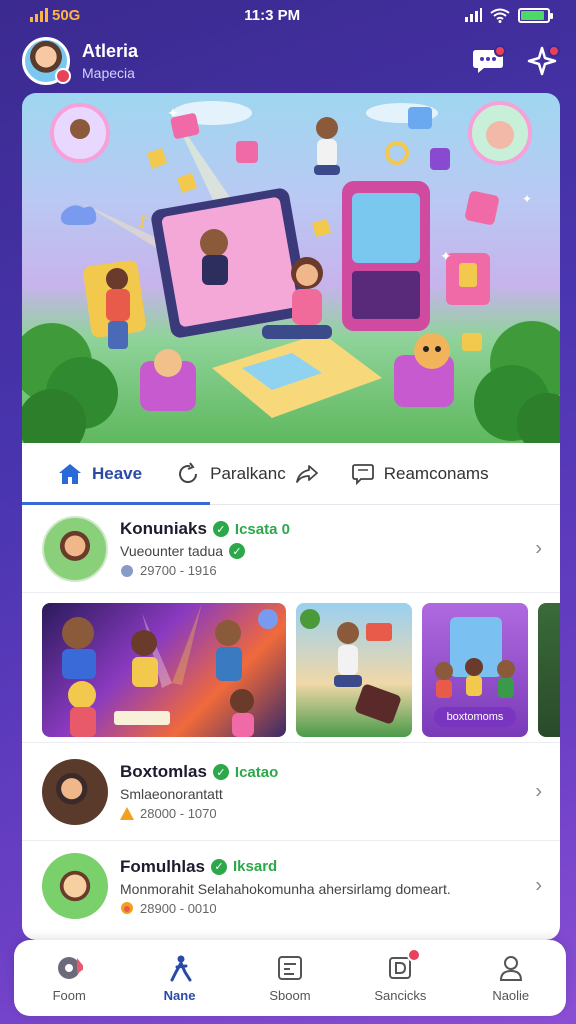 The image size is (576, 1024). I want to click on chat-button, so click(488, 61).